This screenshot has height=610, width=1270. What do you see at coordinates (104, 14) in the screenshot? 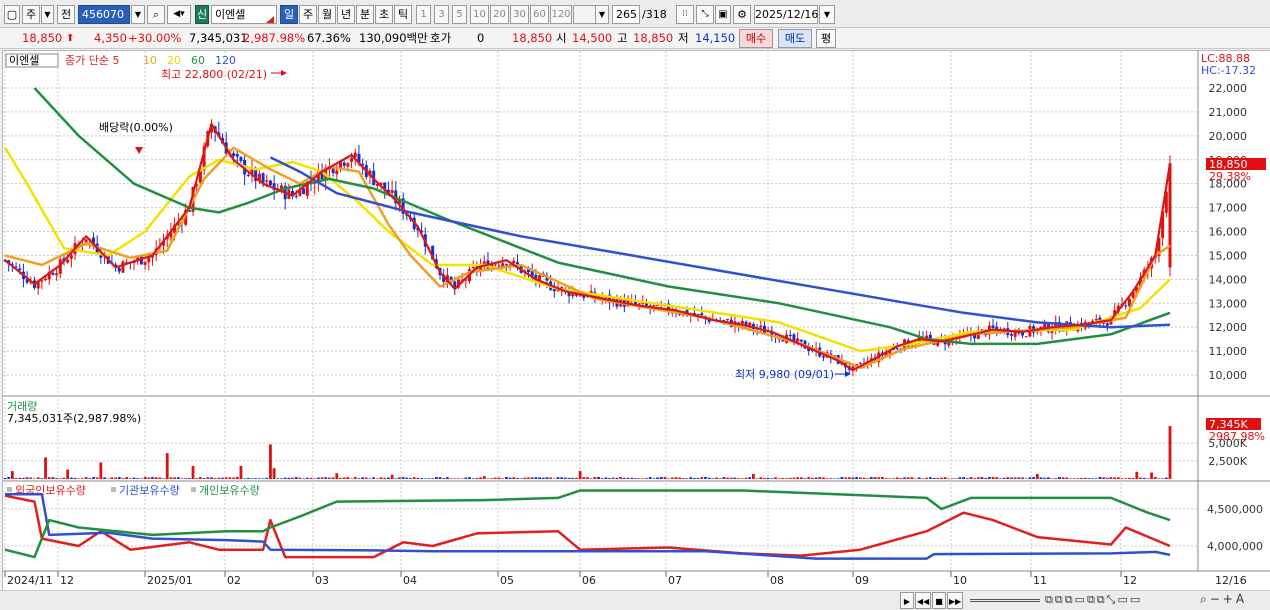
I see `stock-code-input: 456070` at bounding box center [104, 14].